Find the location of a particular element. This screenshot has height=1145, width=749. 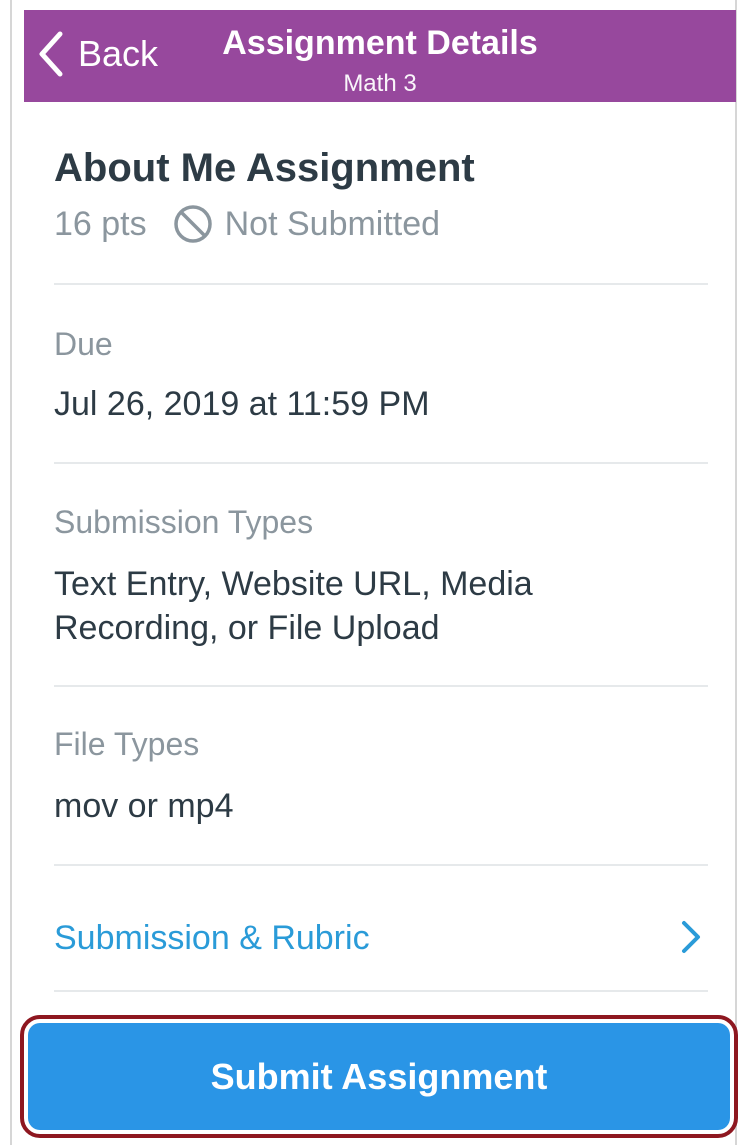

assignment-meta: 16 pts Not Submitted is located at coordinates (247, 224).